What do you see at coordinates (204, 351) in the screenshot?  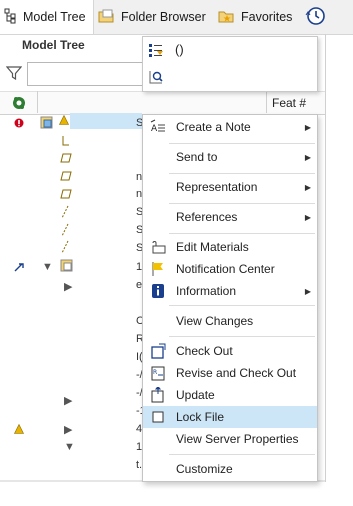 I see `menu-item-label: Check Out` at bounding box center [204, 351].